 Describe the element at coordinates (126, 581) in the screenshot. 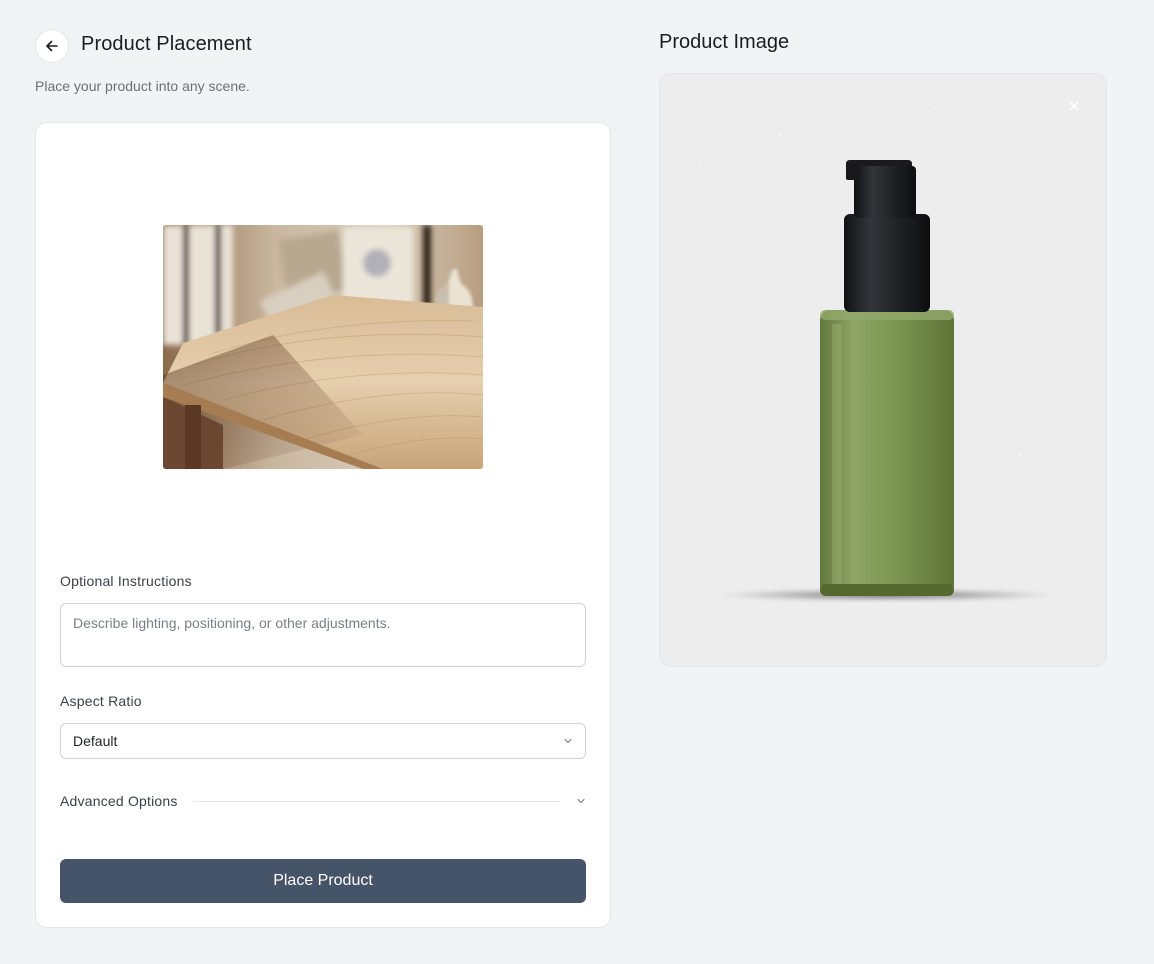

I see `instructions-label: Optional Instructions` at that location.